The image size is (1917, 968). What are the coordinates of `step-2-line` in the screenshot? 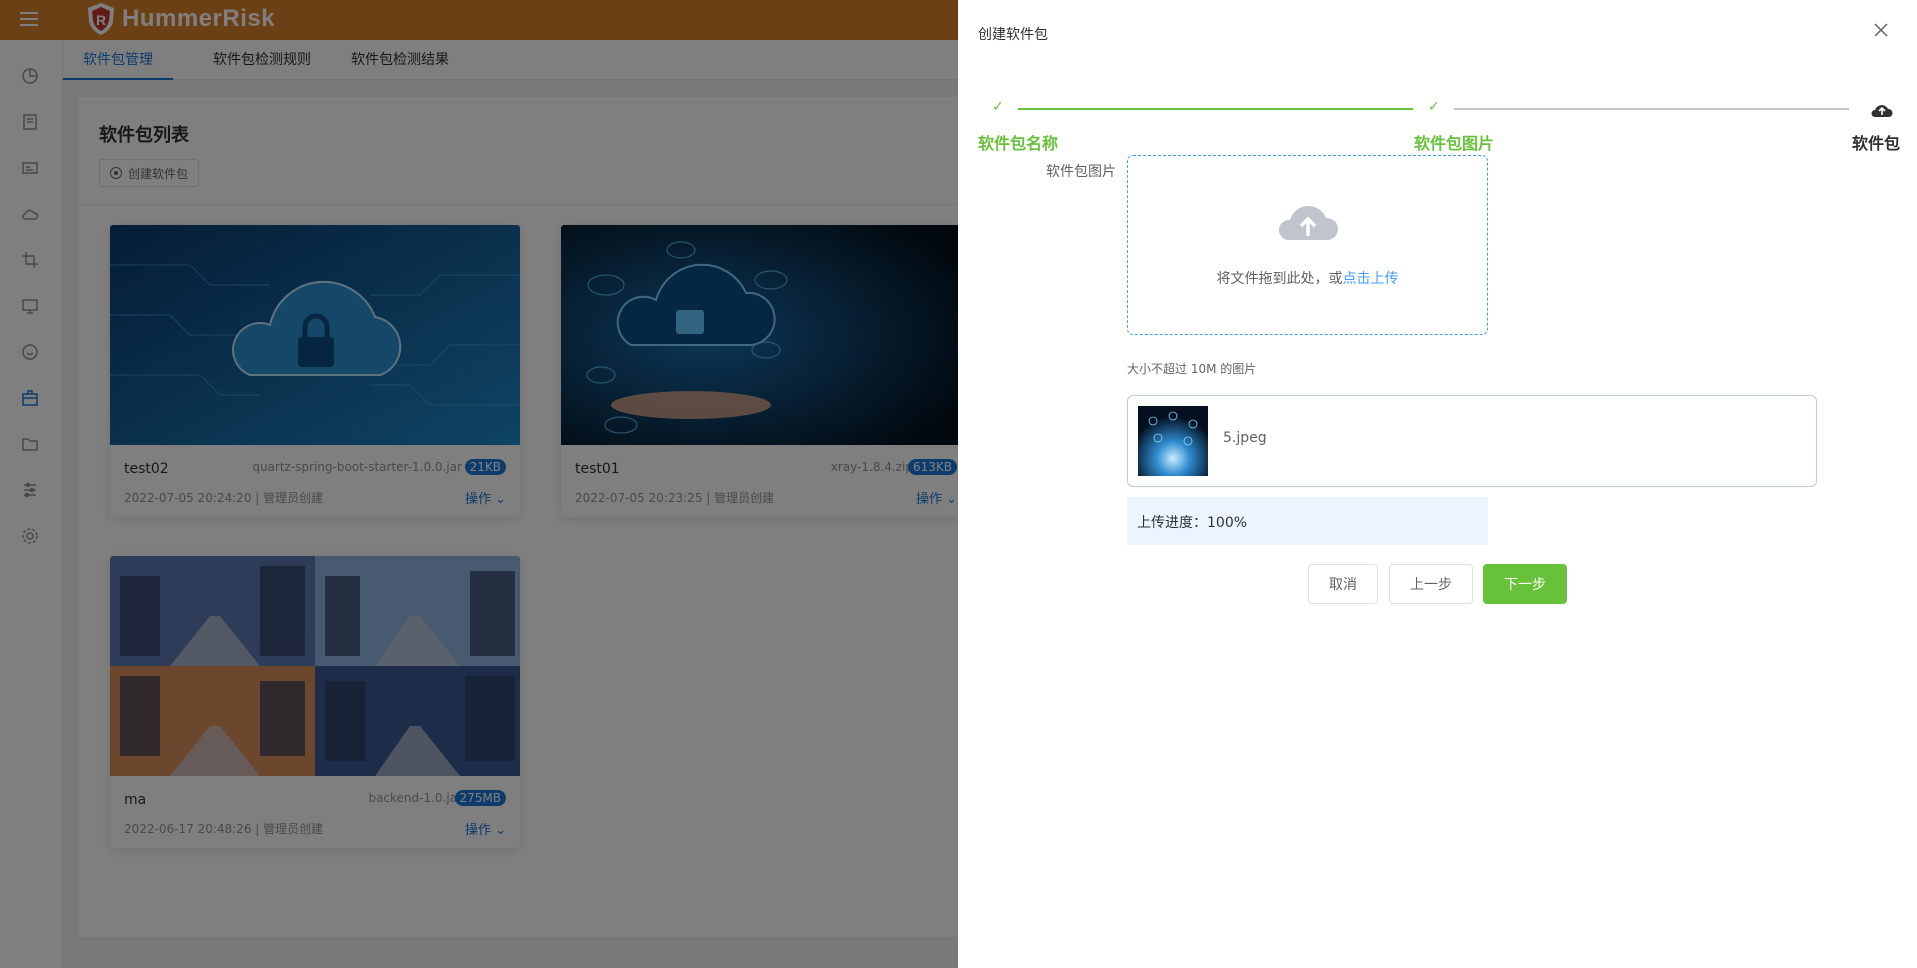 It's located at (1651, 109).